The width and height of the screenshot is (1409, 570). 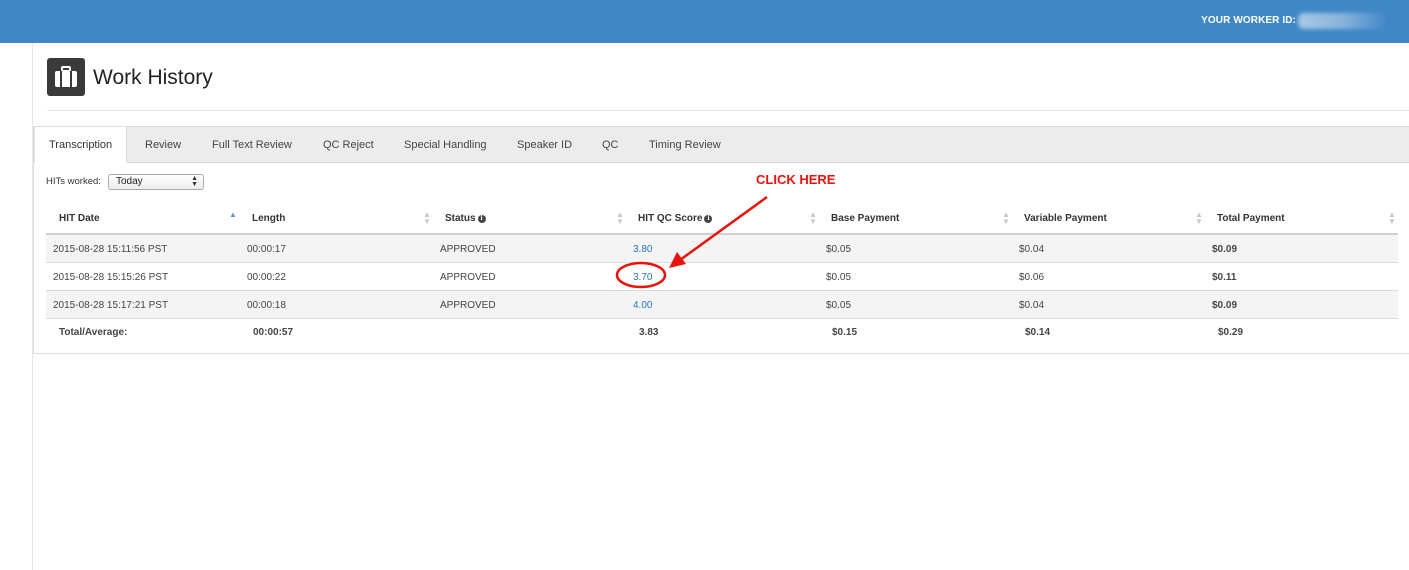 I want to click on total-length: 00:00:57, so click(x=273, y=332).